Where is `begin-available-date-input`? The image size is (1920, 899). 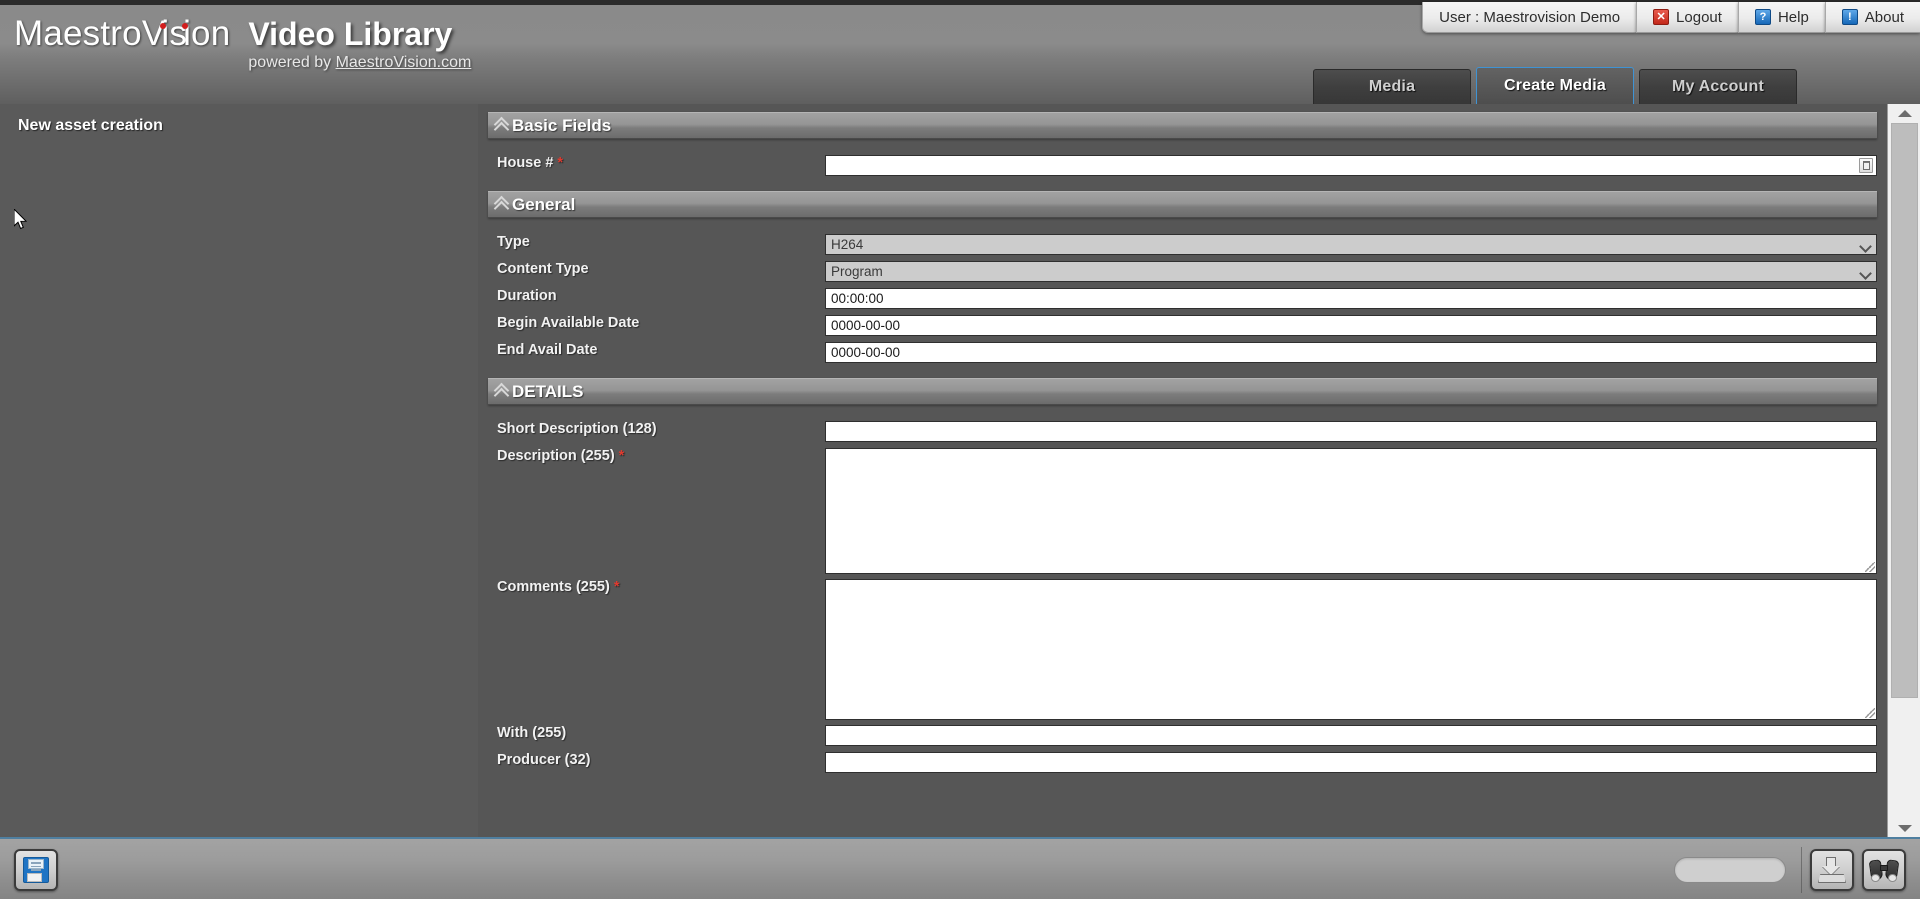 begin-available-date-input is located at coordinates (1351, 325).